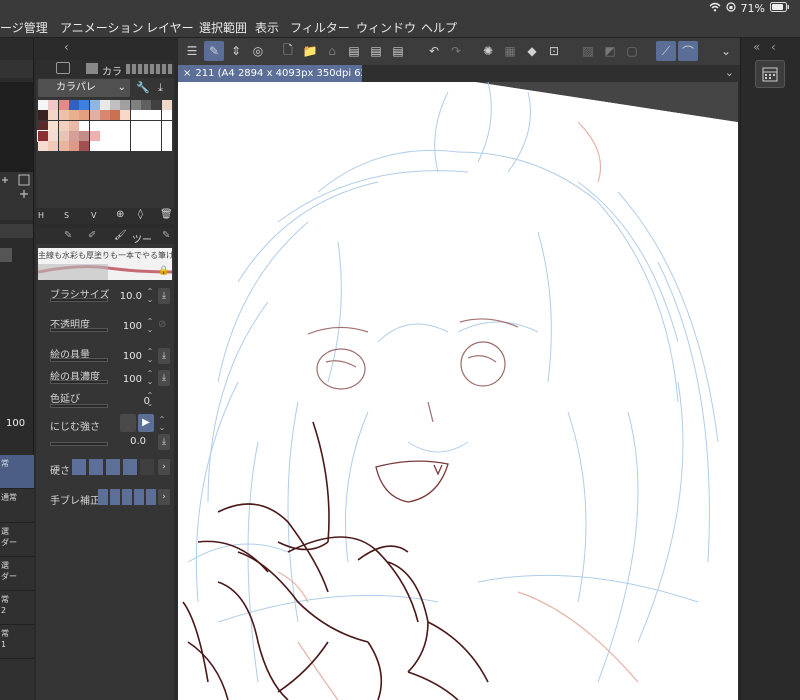  What do you see at coordinates (63, 68) in the screenshot?
I see `color-circle-tab-icon` at bounding box center [63, 68].